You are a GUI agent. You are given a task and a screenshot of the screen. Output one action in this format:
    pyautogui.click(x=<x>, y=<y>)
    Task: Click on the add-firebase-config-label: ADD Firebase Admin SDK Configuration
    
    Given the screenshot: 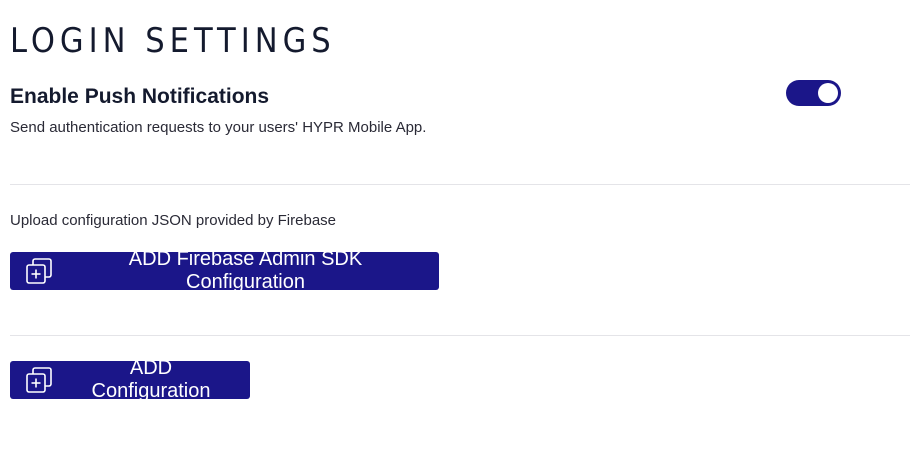 What is the action you would take?
    pyautogui.click(x=245, y=270)
    